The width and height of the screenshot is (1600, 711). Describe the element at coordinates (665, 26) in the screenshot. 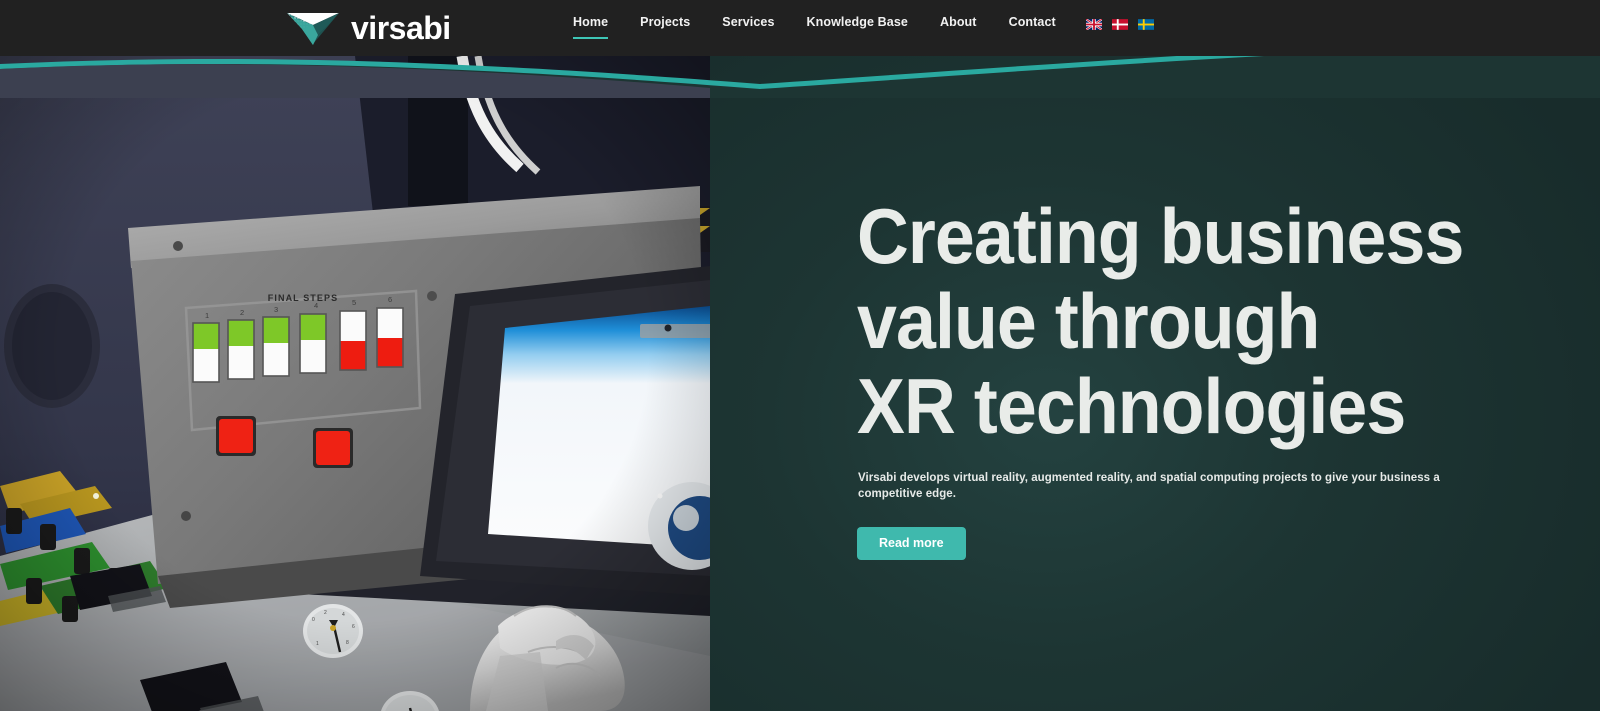

I see `nav-item-projects: Projects` at that location.